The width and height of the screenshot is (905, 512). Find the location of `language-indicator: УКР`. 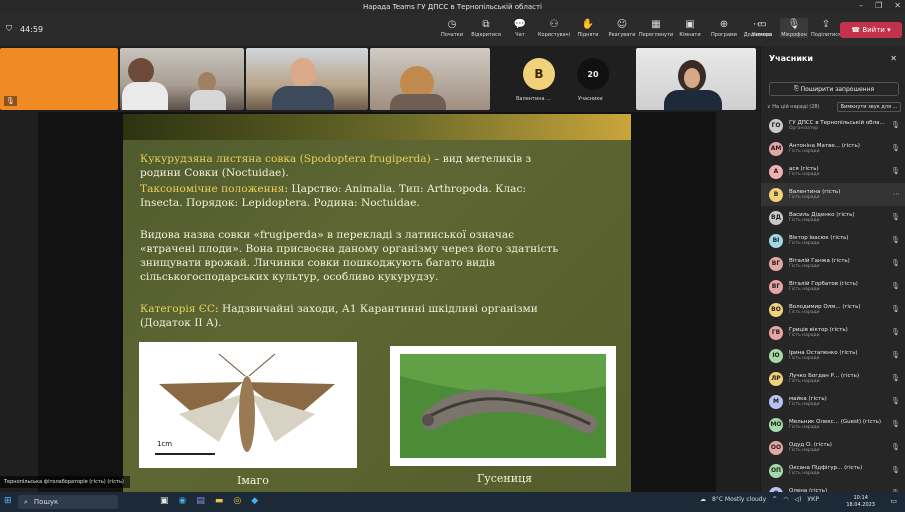

language-indicator: УКР is located at coordinates (813, 499).